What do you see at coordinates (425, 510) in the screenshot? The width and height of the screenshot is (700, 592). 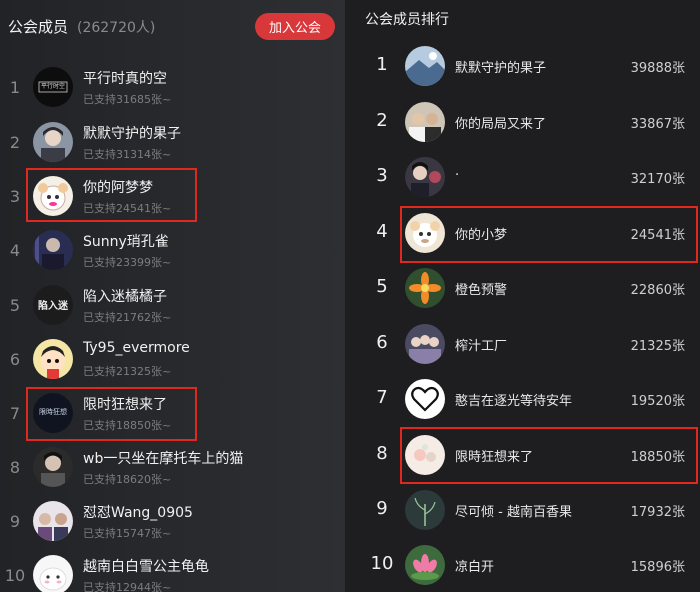 I see `plant-avatar` at bounding box center [425, 510].